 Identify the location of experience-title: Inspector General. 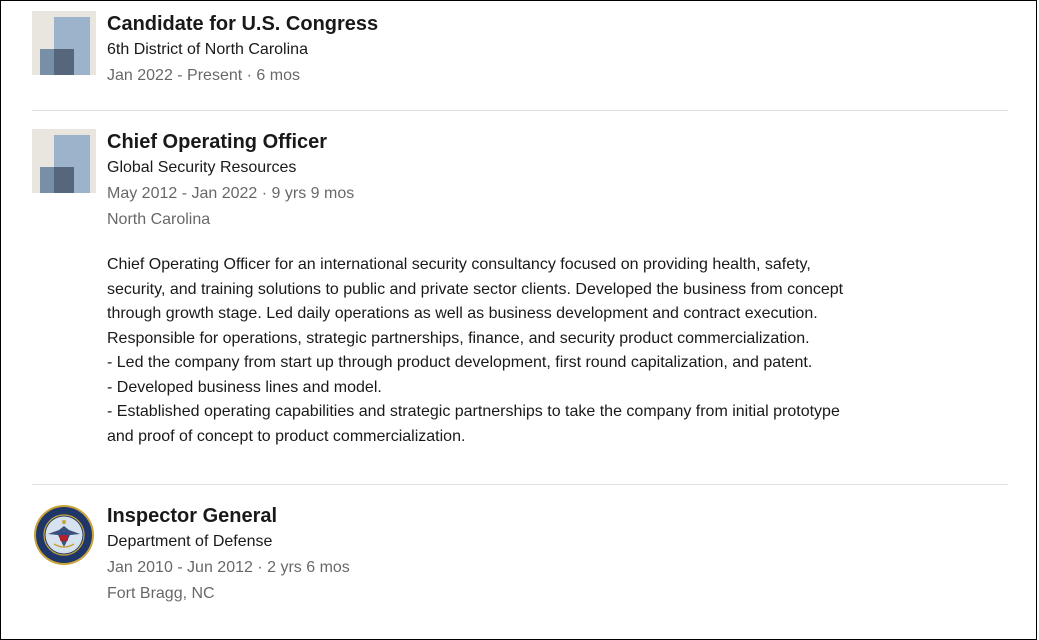
(557, 516).